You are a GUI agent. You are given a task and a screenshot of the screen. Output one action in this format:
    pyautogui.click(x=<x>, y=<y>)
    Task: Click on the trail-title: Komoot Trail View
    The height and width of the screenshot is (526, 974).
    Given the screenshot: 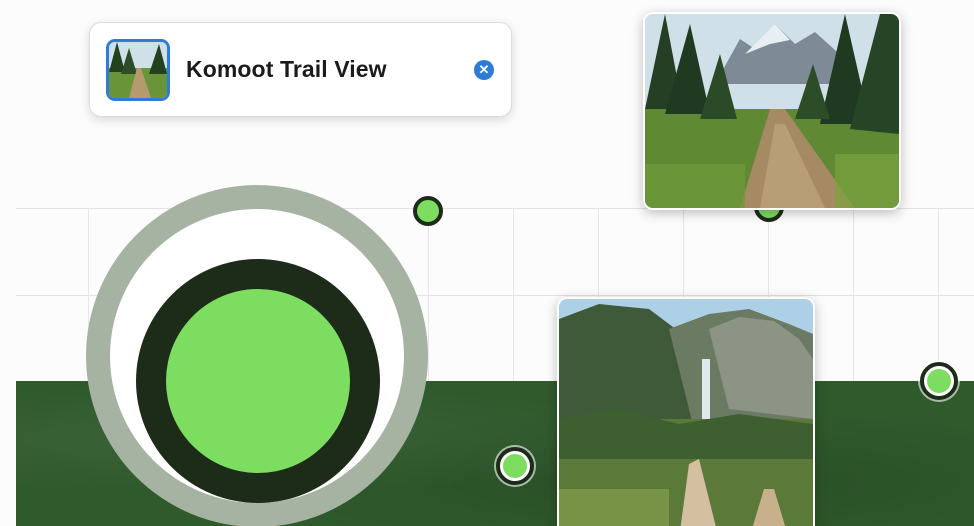 What is the action you would take?
    pyautogui.click(x=286, y=69)
    